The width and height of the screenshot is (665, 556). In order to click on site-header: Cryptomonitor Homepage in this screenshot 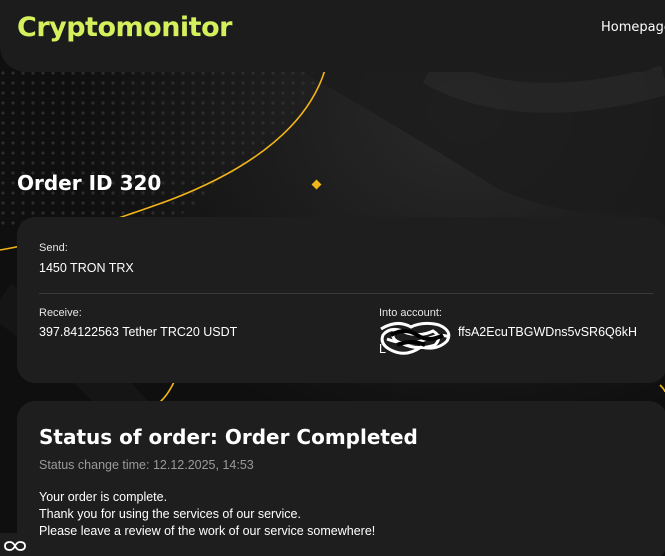, I will do `click(332, 36)`.